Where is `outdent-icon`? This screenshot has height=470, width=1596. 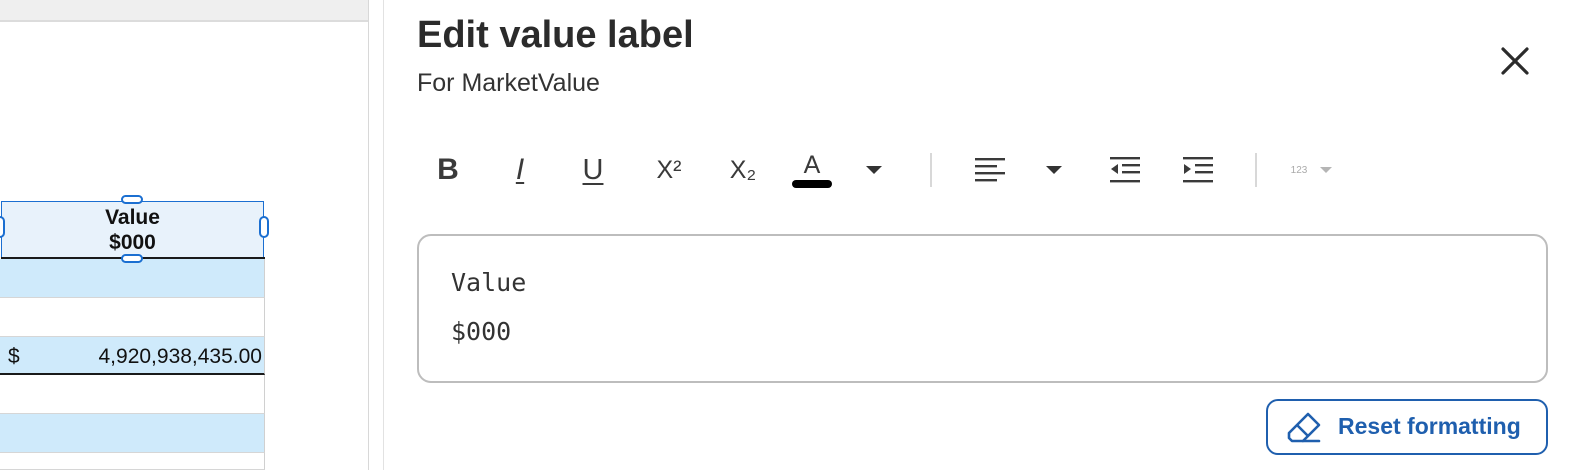
outdent-icon is located at coordinates (1125, 170).